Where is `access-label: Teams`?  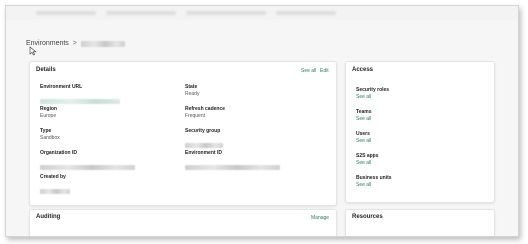
access-label: Teams is located at coordinates (364, 112).